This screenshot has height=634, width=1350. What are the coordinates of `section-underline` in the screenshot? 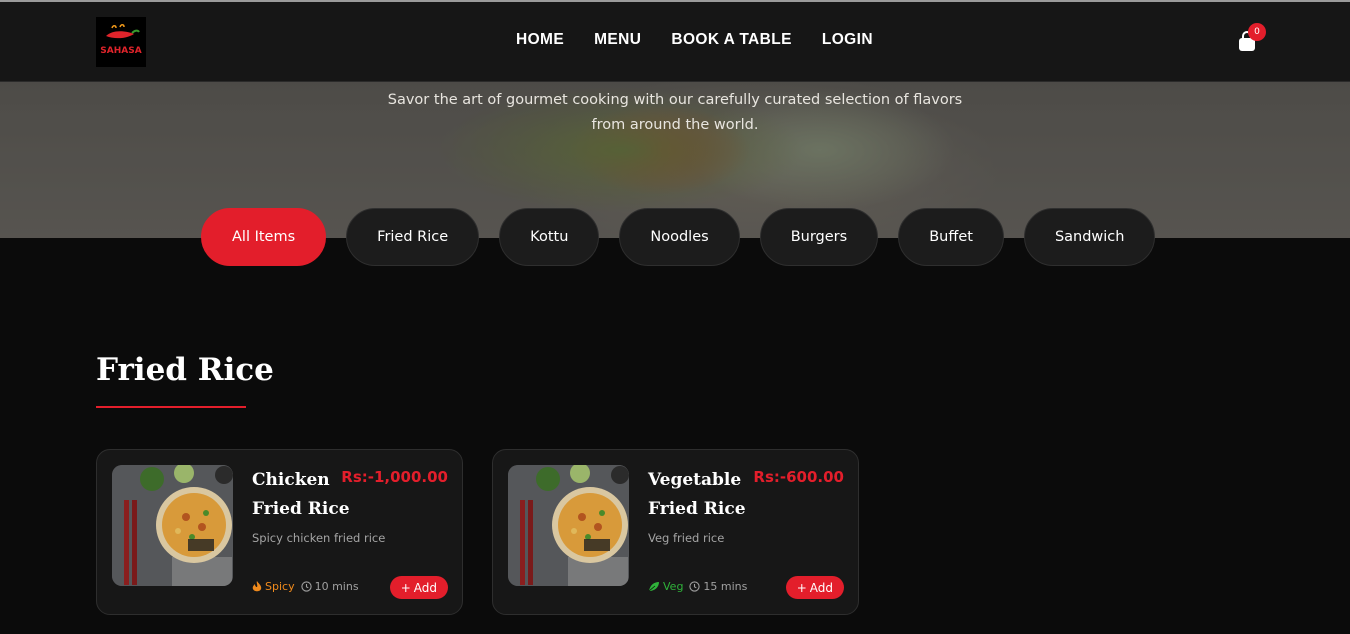 It's located at (171, 407).